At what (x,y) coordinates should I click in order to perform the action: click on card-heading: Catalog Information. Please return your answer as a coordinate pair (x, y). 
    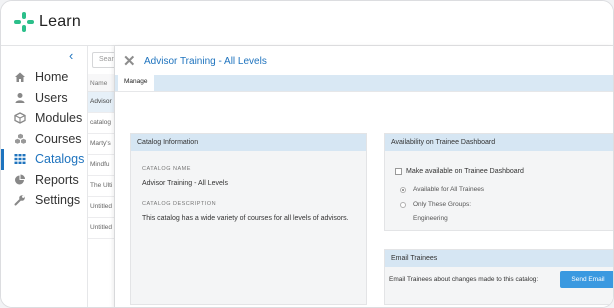
    Looking at the image, I should click on (248, 142).